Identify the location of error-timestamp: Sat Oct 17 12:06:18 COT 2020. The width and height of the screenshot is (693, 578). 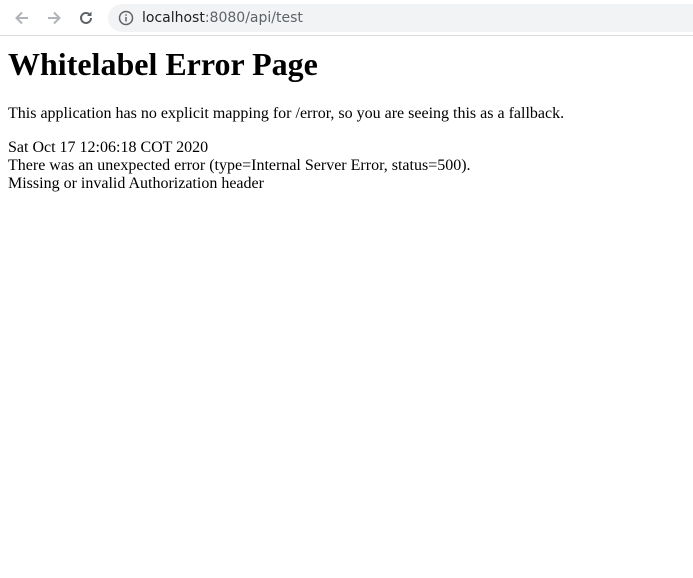
(108, 147).